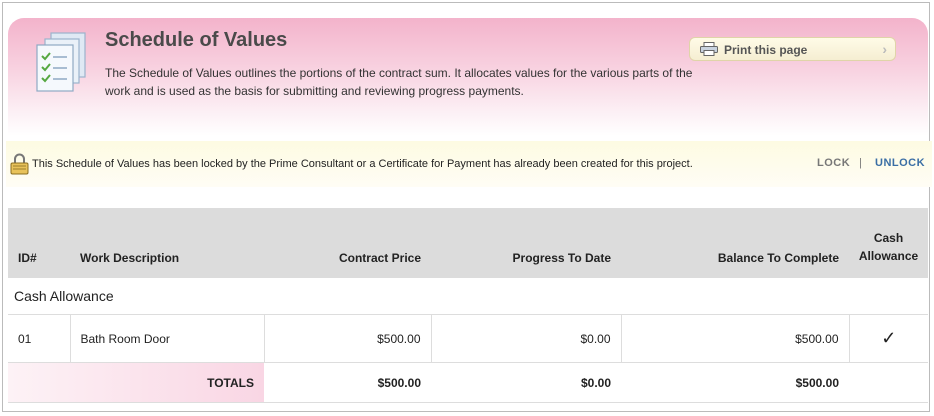  What do you see at coordinates (347, 338) in the screenshot?
I see `row-contract-price: $500.00` at bounding box center [347, 338].